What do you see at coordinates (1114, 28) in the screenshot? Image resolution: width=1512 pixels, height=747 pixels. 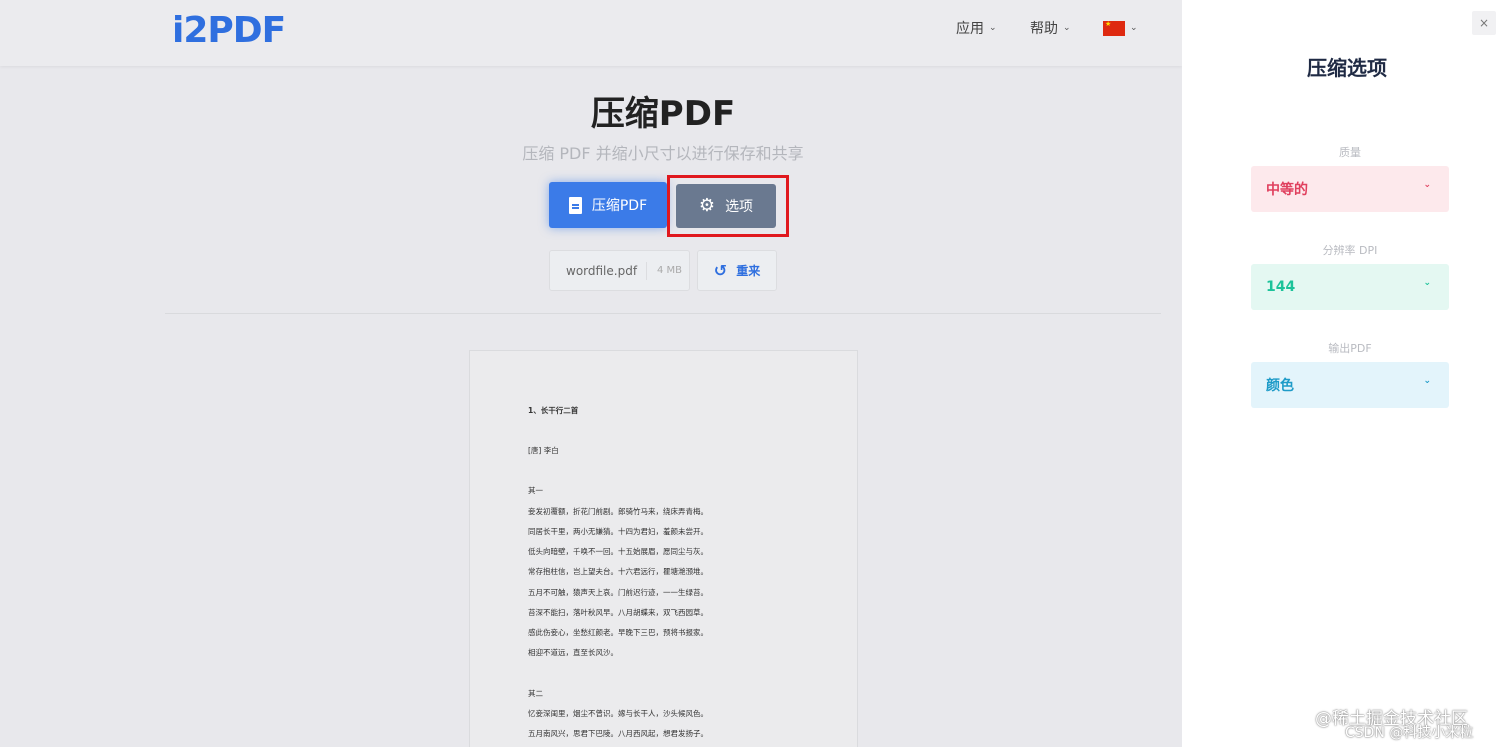 I see `china-flag-icon` at bounding box center [1114, 28].